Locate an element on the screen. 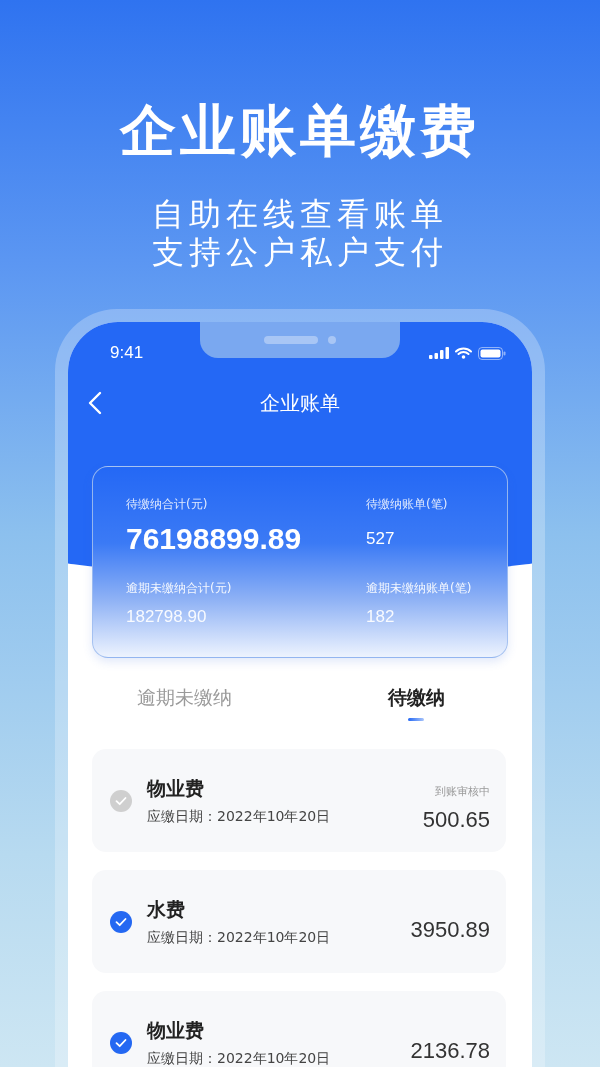 The width and height of the screenshot is (600, 1067). bill-name: 水费 is located at coordinates (166, 909).